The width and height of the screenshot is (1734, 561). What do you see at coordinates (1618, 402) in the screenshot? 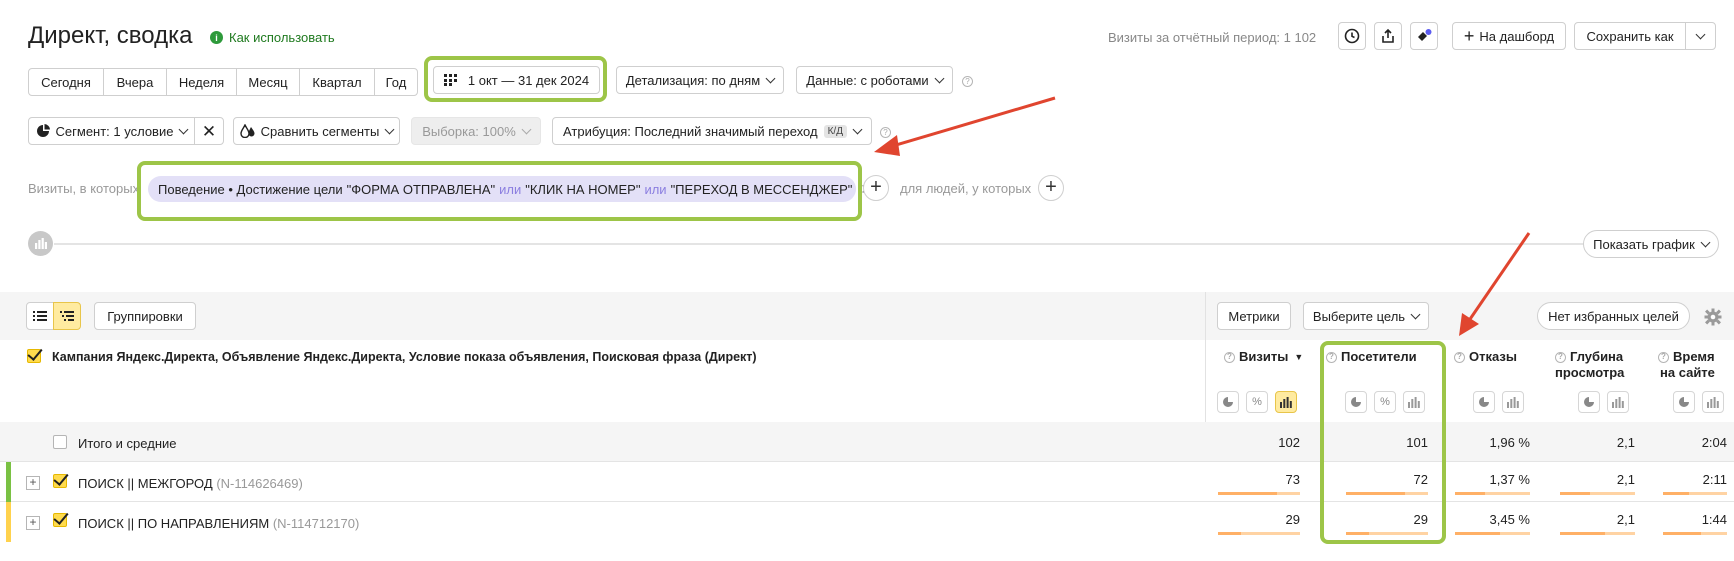
I see `depth-bar-view-button` at bounding box center [1618, 402].